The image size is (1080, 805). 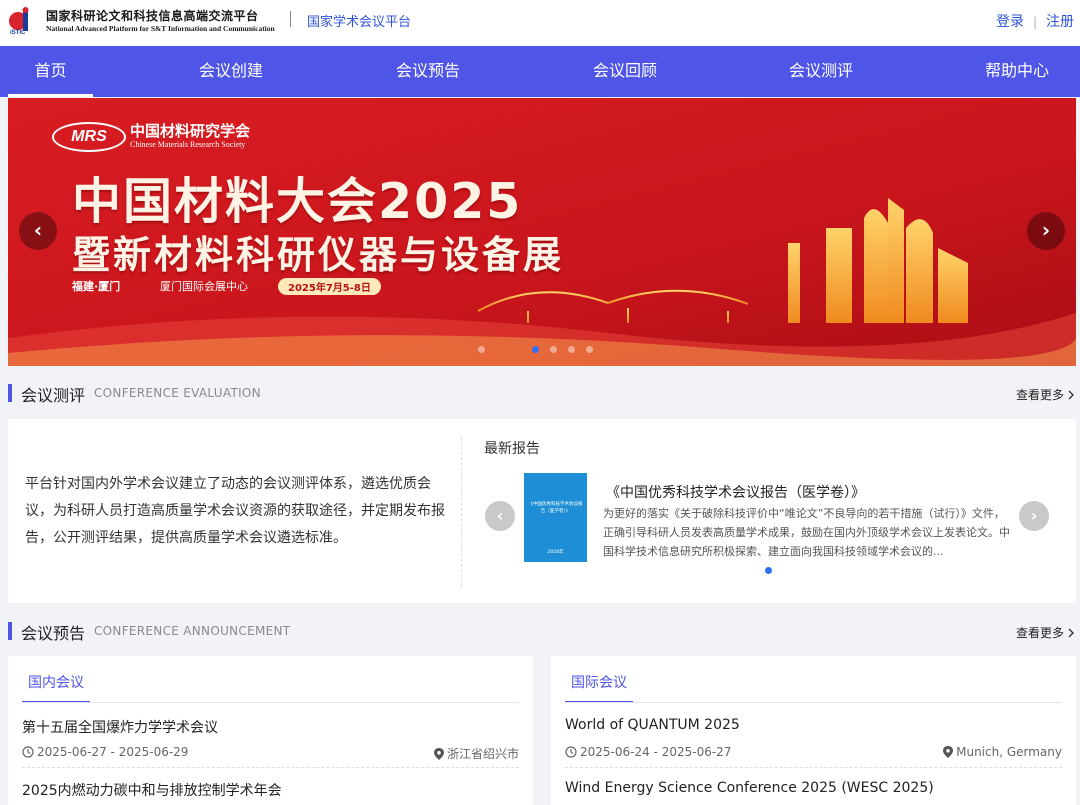 I want to click on evaluation-subtitle: CONFERENCE EVALUATION, so click(x=177, y=393).